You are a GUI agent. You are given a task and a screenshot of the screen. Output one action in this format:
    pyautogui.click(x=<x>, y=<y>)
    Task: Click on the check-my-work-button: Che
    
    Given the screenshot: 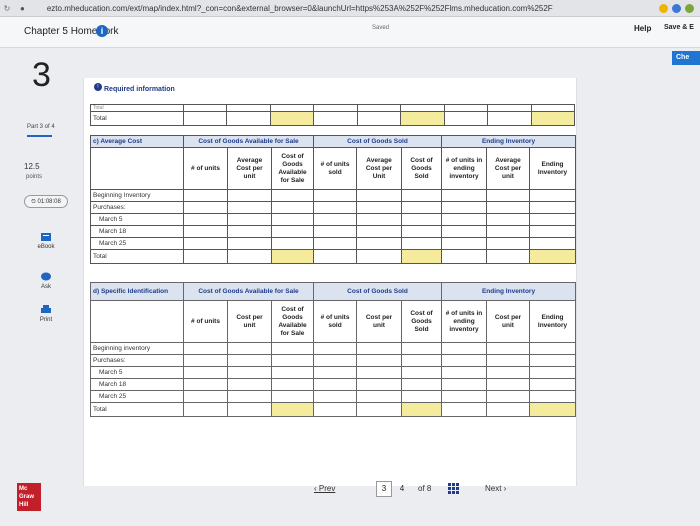 What is the action you would take?
    pyautogui.click(x=686, y=58)
    